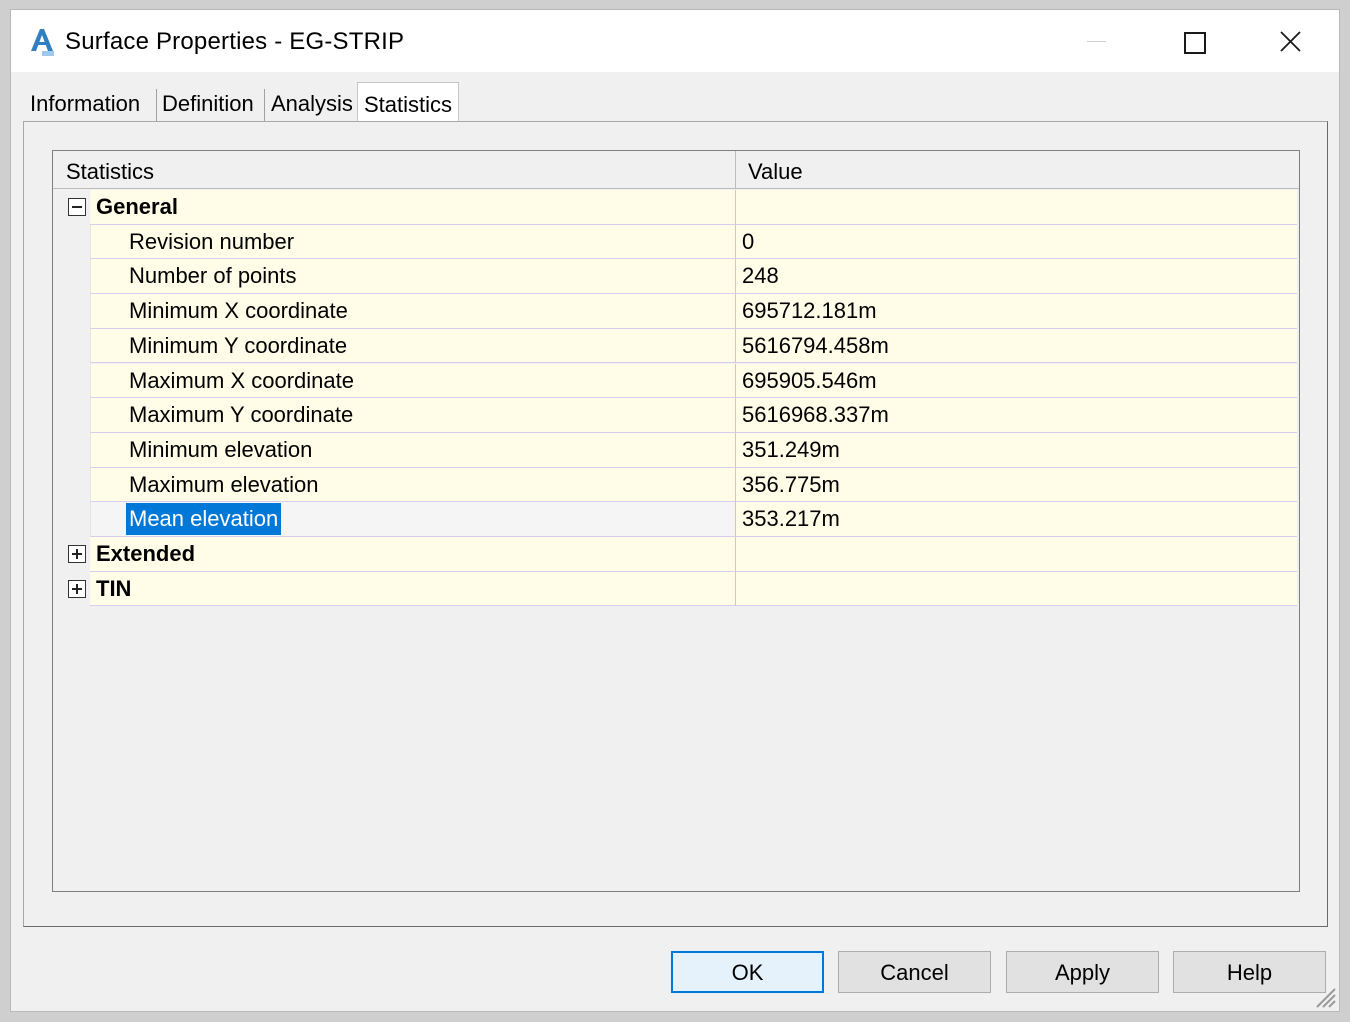 This screenshot has width=1350, height=1022. I want to click on group-label: General, so click(137, 206).